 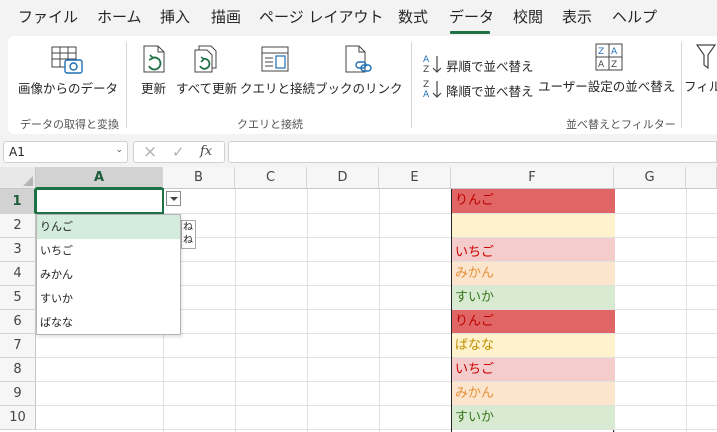 What do you see at coordinates (650, 178) in the screenshot?
I see `column-header-g: G` at bounding box center [650, 178].